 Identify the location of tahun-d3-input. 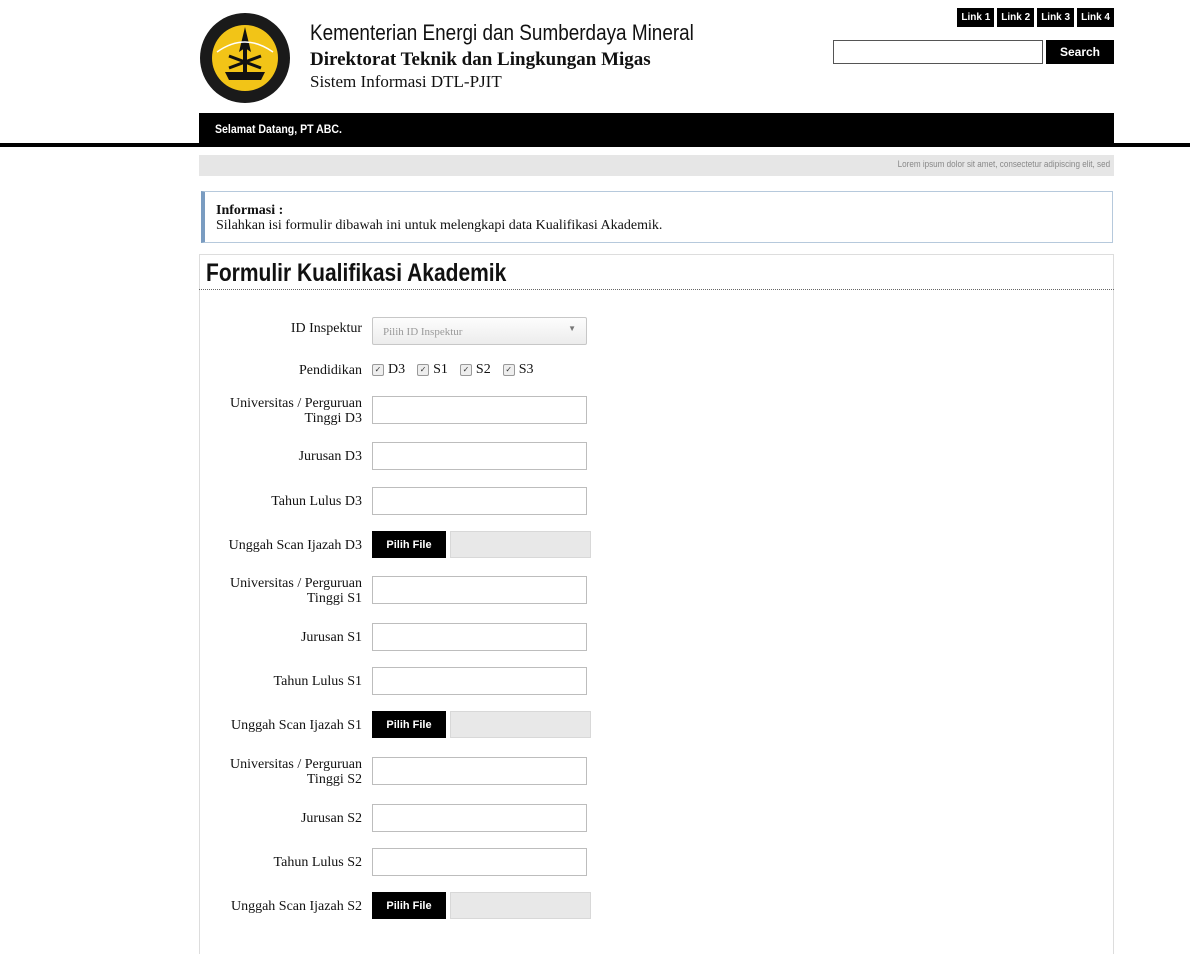
(479, 501).